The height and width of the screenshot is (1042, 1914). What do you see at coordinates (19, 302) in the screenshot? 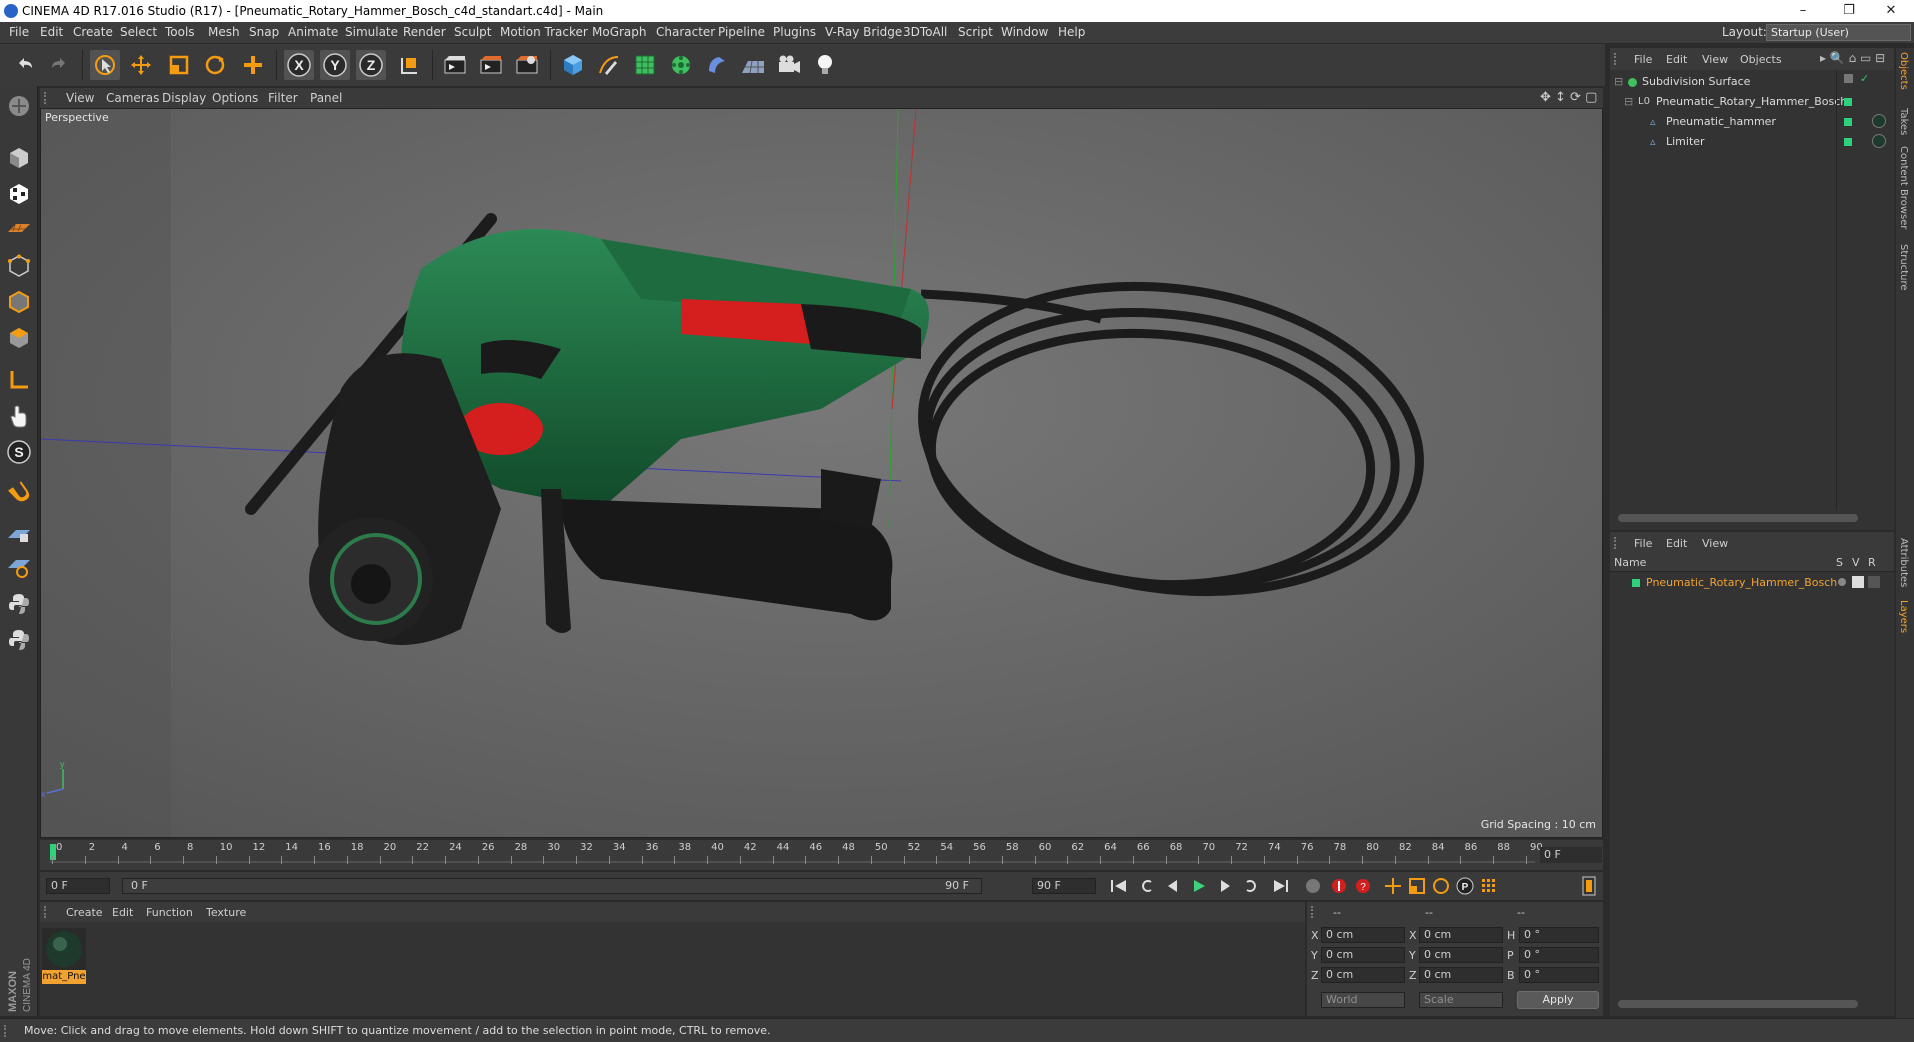
I see `edges-mode-icon` at bounding box center [19, 302].